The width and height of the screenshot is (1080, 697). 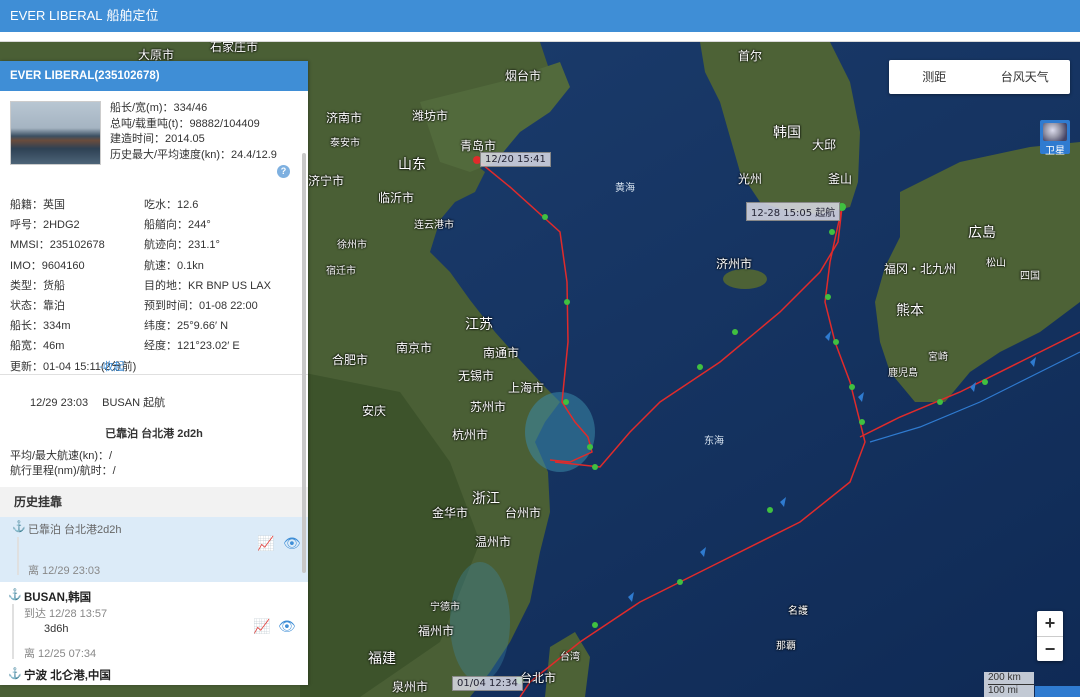 I want to click on map-label: 无锡市, so click(x=476, y=376).